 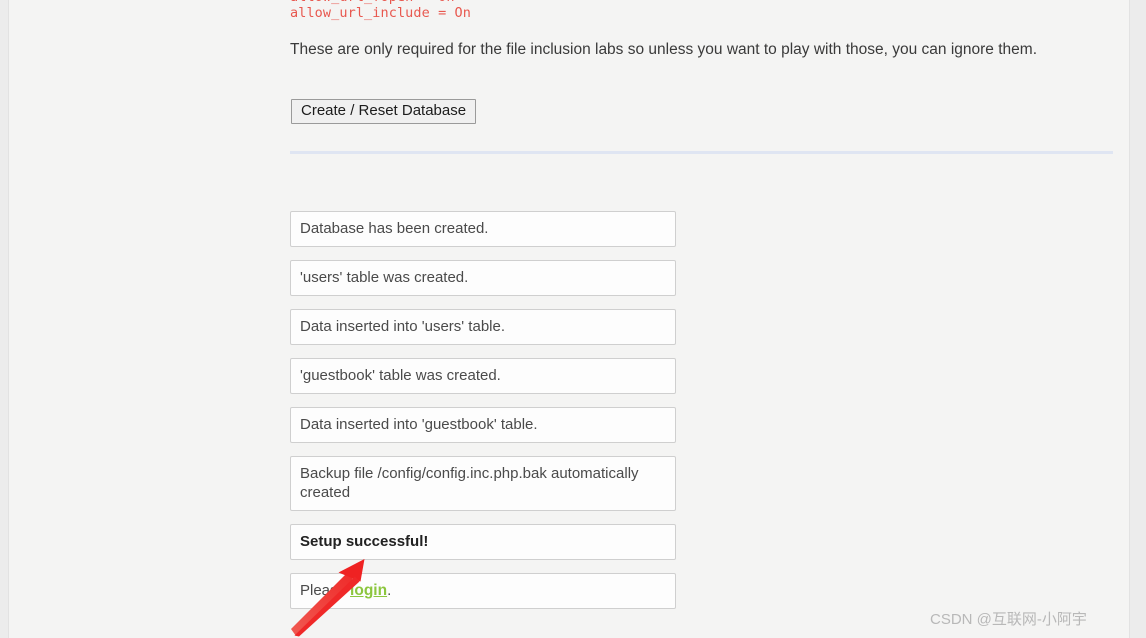 What do you see at coordinates (368, 590) in the screenshot?
I see `login-link: login` at bounding box center [368, 590].